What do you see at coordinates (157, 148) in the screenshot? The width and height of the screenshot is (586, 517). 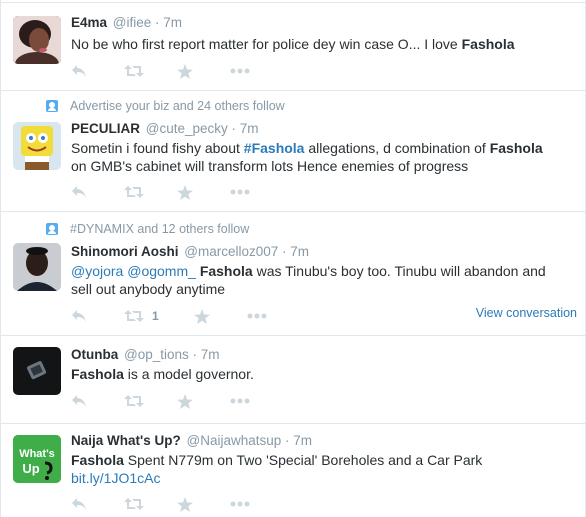 I see `text-segment: Sometin i found fishy about` at bounding box center [157, 148].